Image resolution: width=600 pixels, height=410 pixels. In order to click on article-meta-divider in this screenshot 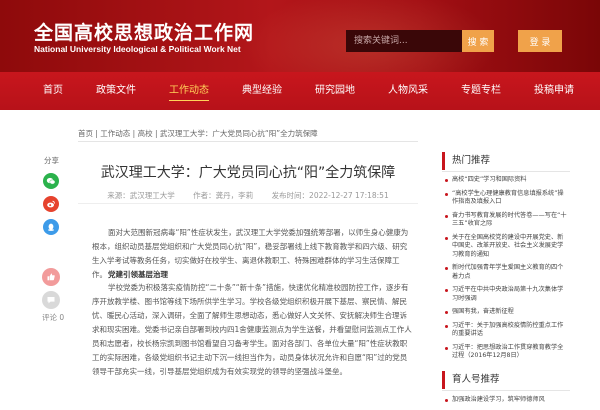, I will do `click(248, 203)`.